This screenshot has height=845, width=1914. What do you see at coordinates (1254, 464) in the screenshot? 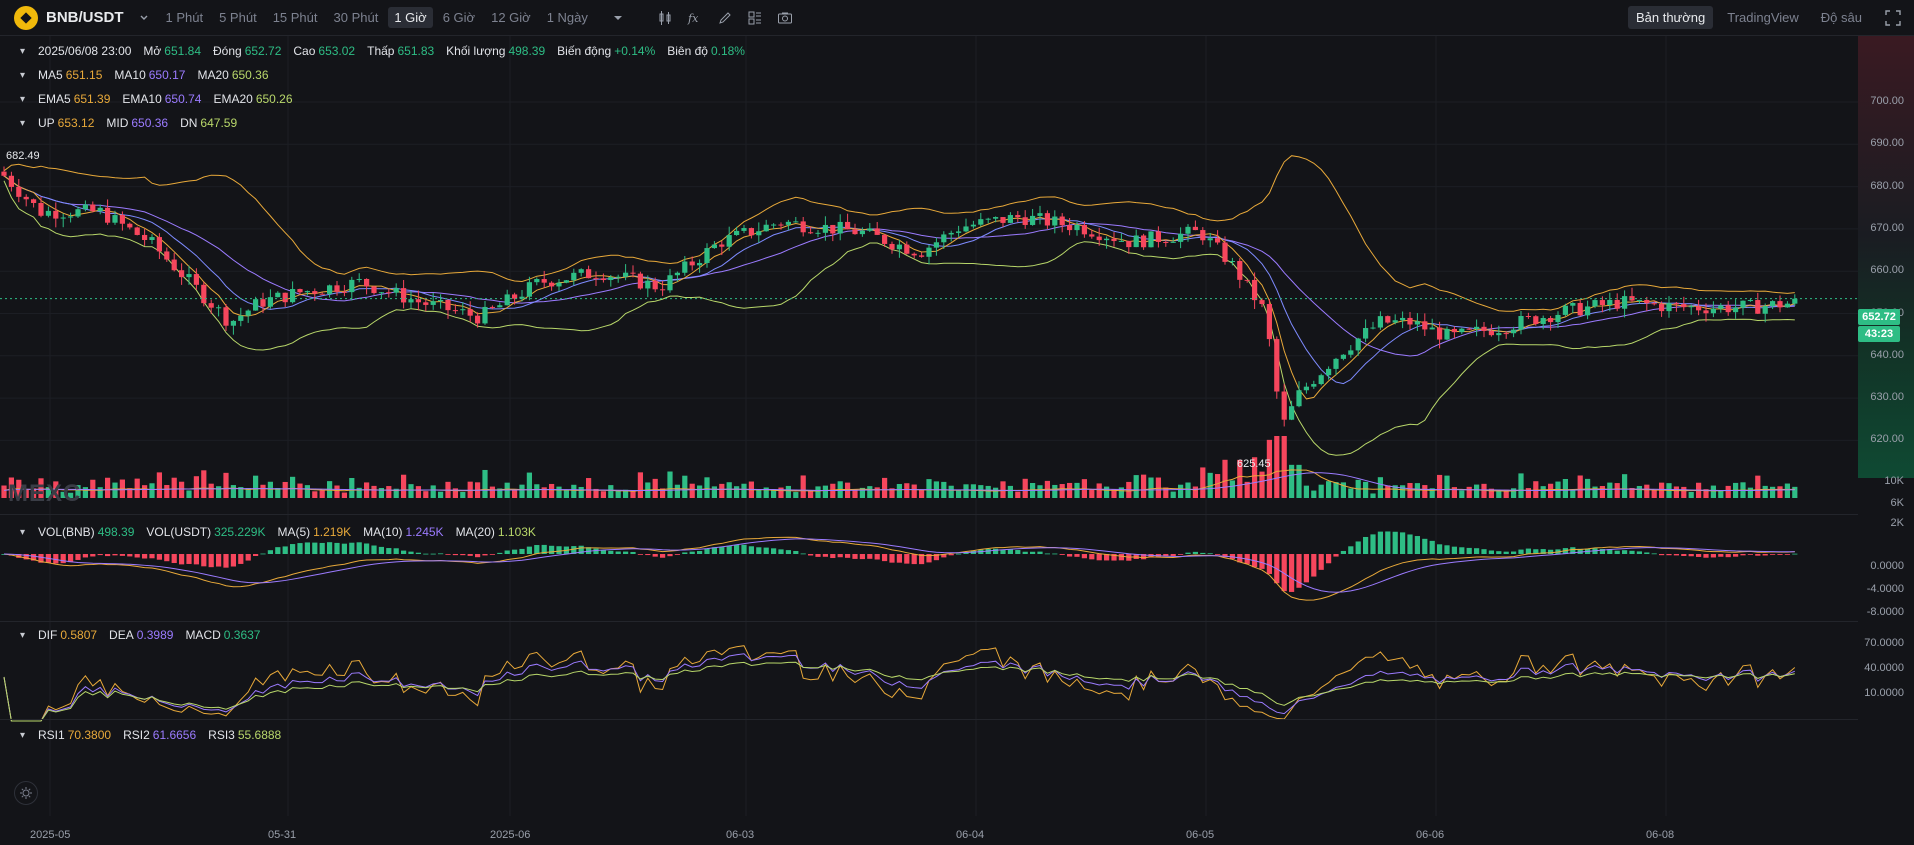
I see `low-marker: 625.45` at bounding box center [1254, 464].